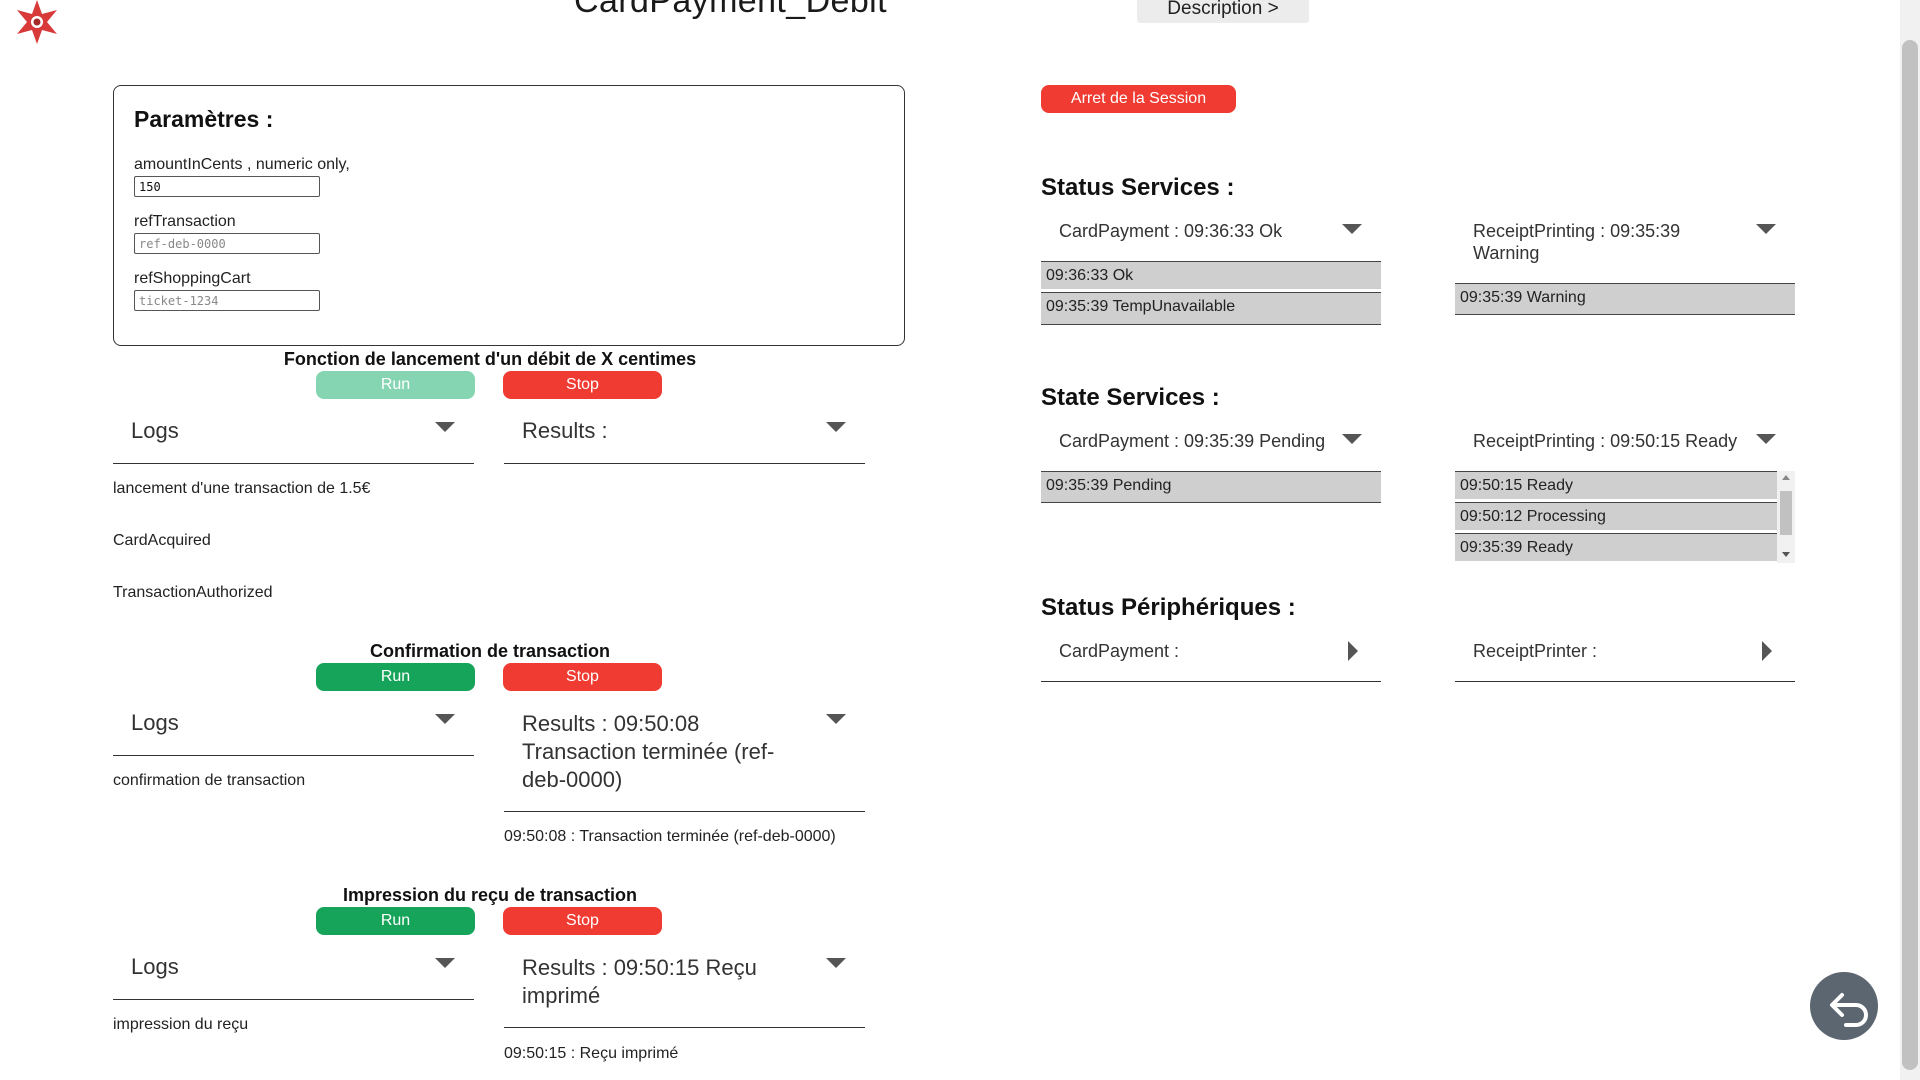 The height and width of the screenshot is (1080, 1920). I want to click on section-confirmation-heading: Confirmation de transaction, so click(490, 651).